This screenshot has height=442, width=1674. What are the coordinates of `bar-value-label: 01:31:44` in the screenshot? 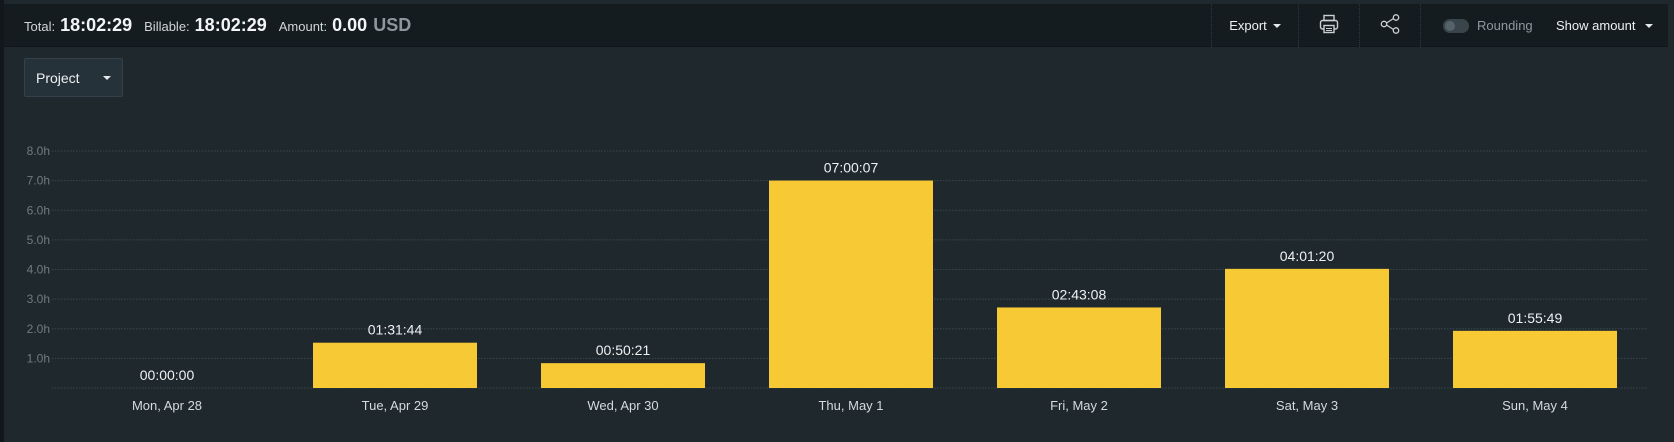 It's located at (395, 330).